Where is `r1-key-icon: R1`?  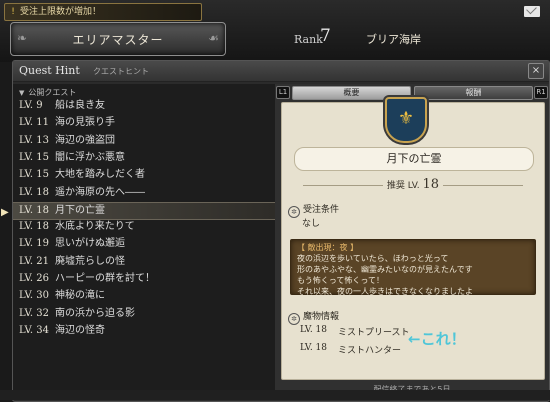
r1-key-icon: R1 is located at coordinates (541, 92).